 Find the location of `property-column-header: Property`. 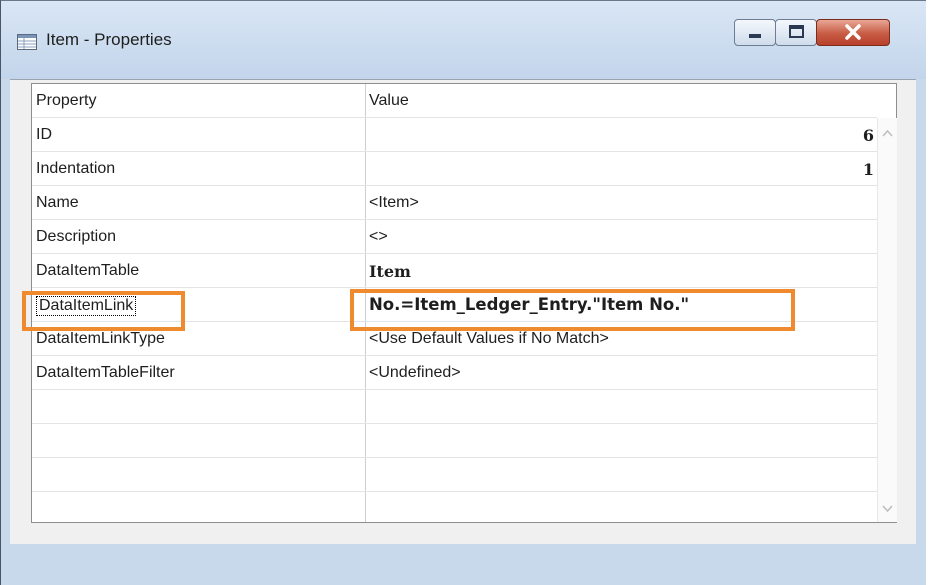

property-column-header: Property is located at coordinates (66, 101).